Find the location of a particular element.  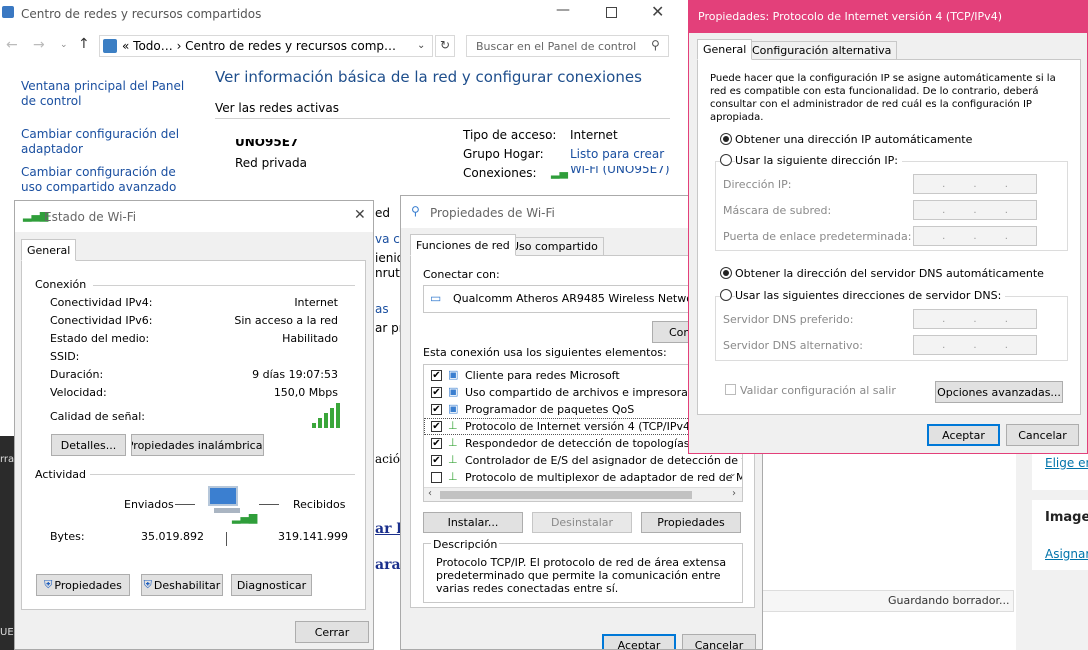

side-link-adapter: Cambiar configuración del adaptador is located at coordinates (101, 142).